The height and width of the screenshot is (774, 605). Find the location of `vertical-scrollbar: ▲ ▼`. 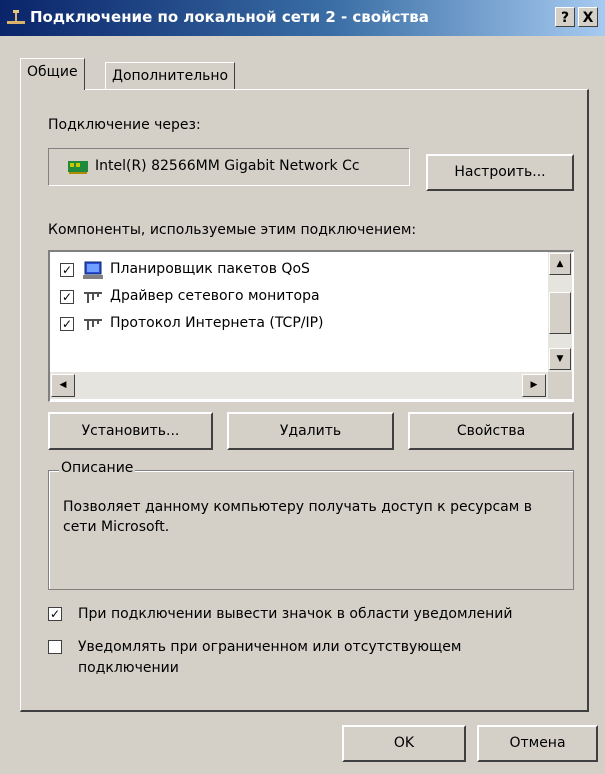

vertical-scrollbar: ▲ ▼ is located at coordinates (560, 312).